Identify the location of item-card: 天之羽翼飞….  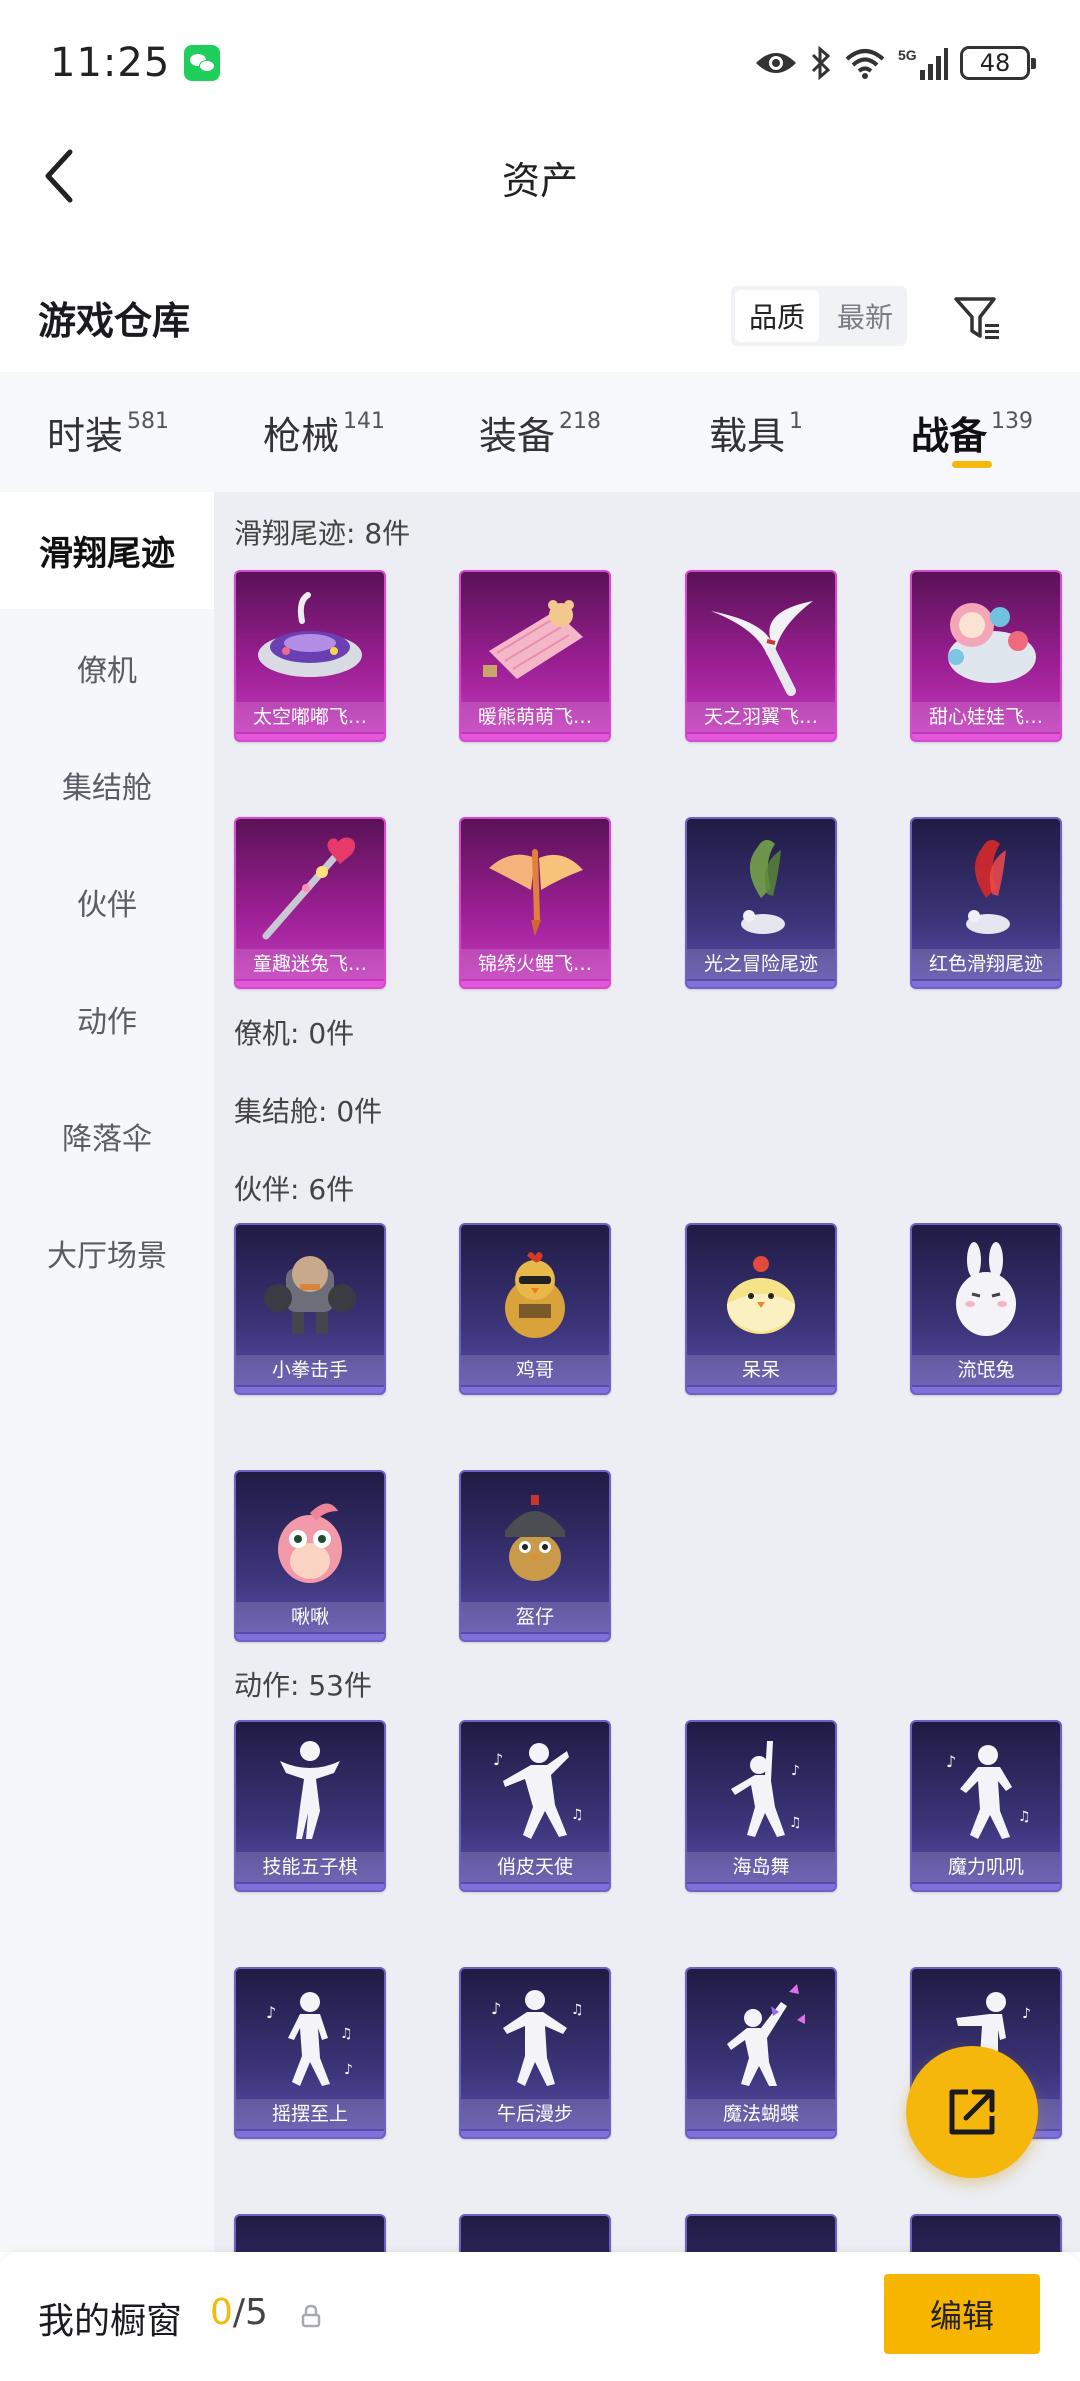
(761, 656).